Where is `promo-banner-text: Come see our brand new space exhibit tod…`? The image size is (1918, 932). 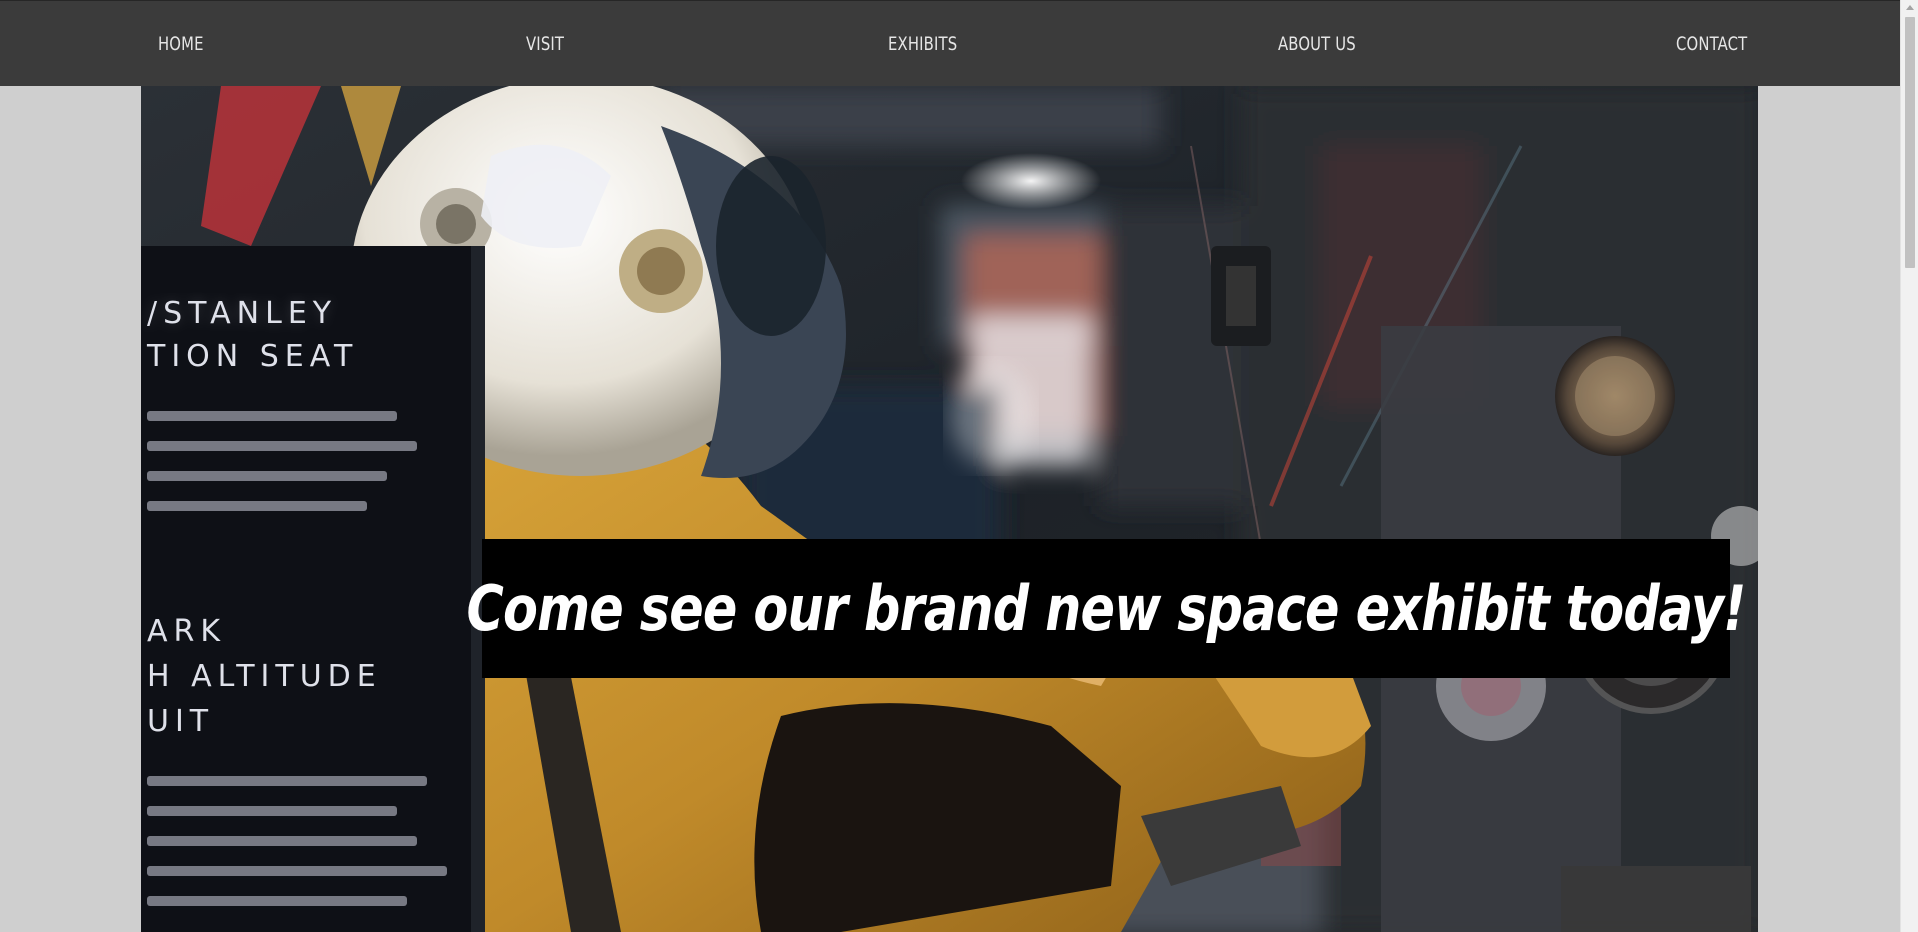 promo-banner-text: Come see our brand new space exhibit tod… is located at coordinates (1106, 608).